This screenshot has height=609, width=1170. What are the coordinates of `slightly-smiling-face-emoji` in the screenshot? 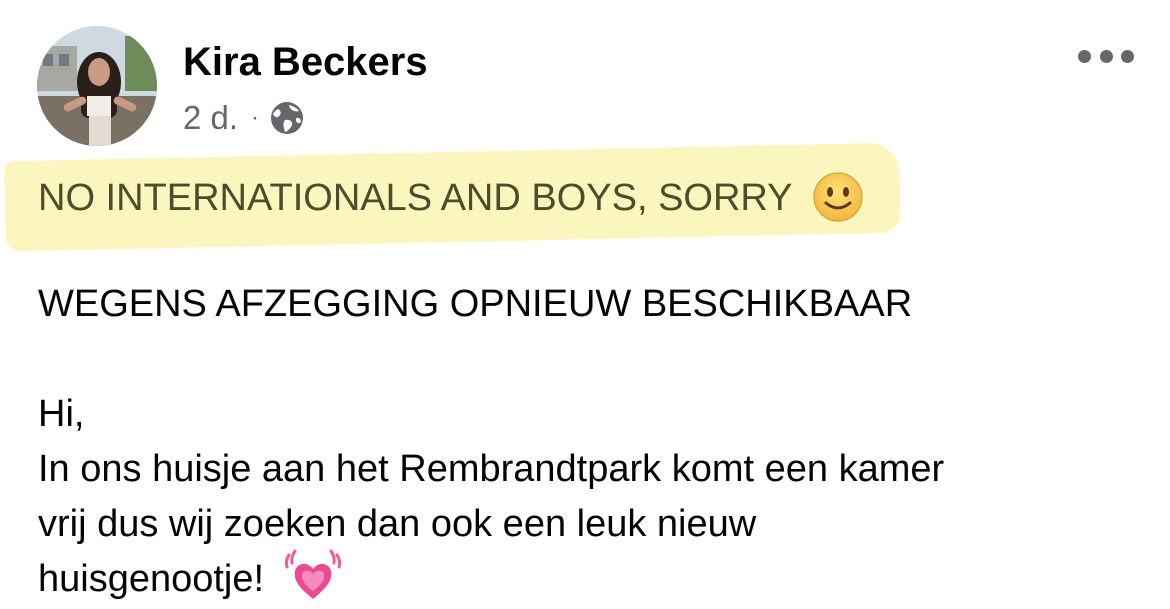 It's located at (838, 197).